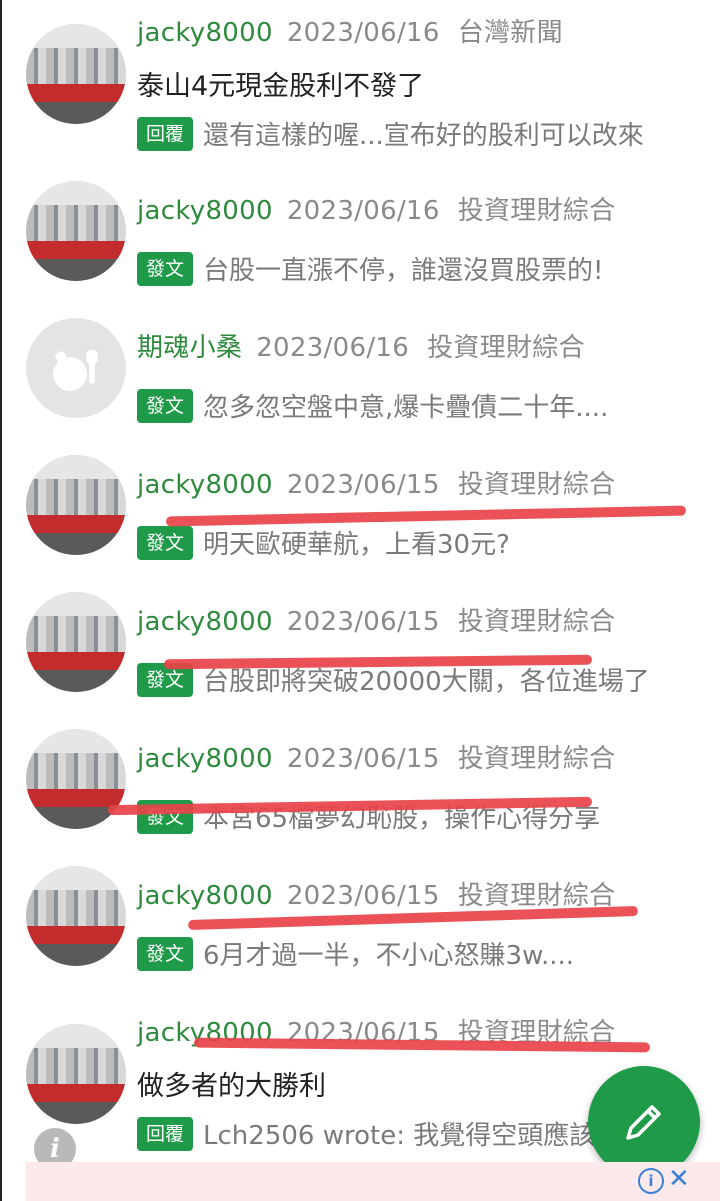 The image size is (720, 1201). I want to click on post-title: 做多者的大勝利, so click(231, 1083).